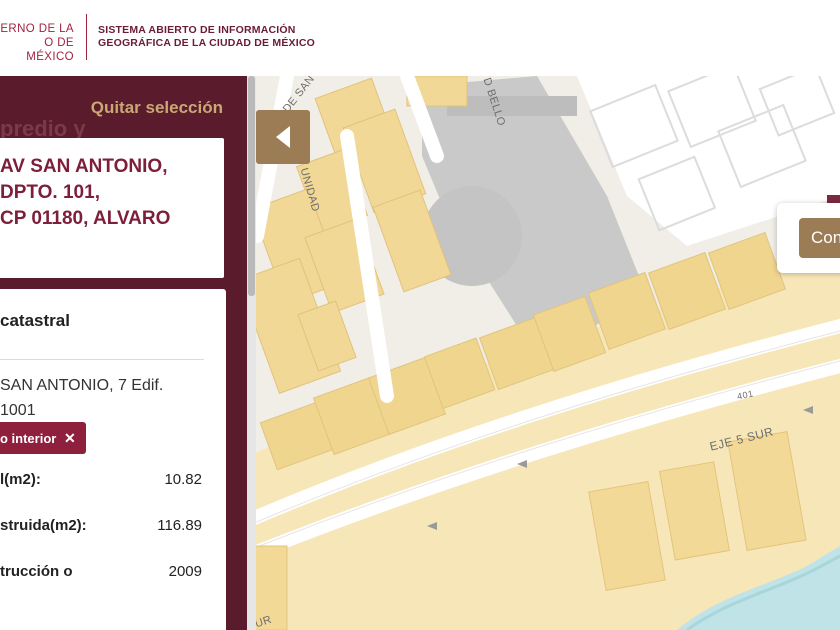 The width and height of the screenshot is (840, 630). Describe the element at coordinates (185, 571) in the screenshot. I see `row-value: 2009` at that location.